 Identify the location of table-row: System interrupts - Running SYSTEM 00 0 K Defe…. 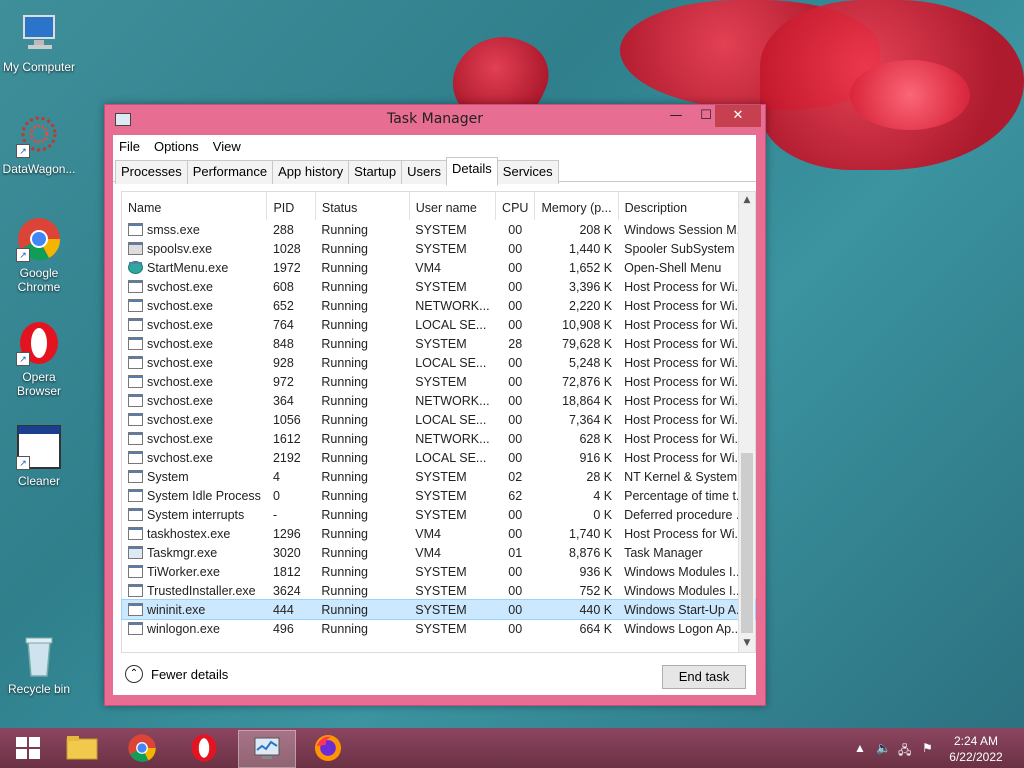
(438, 514).